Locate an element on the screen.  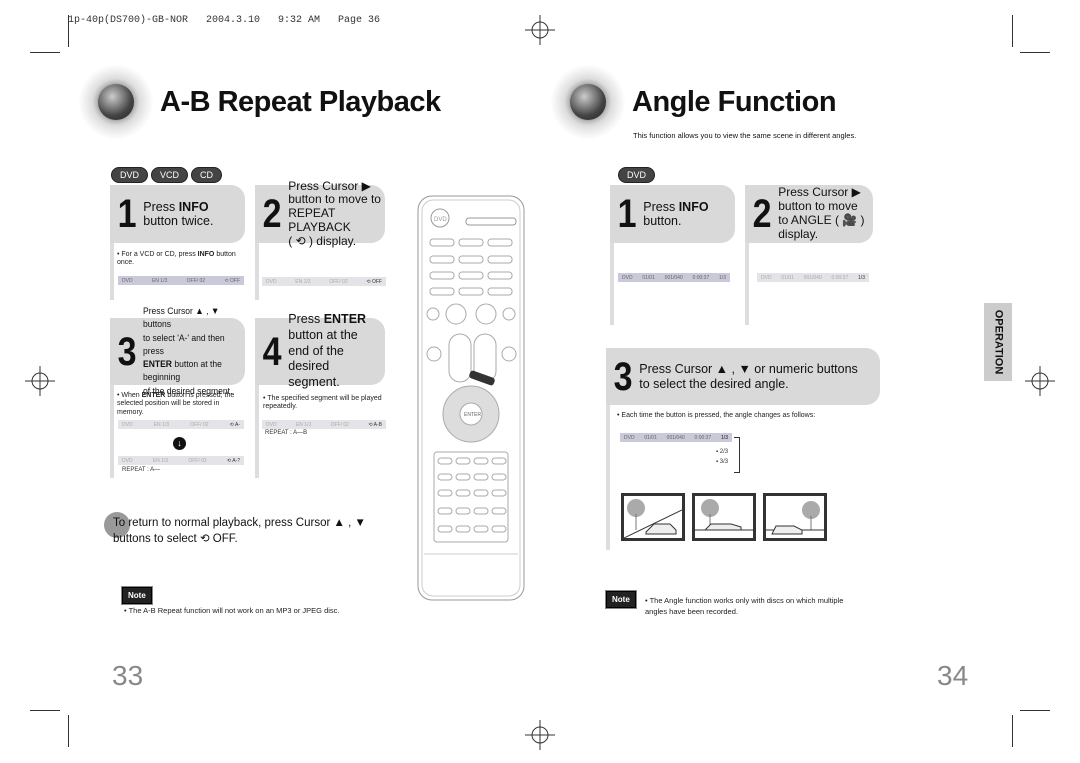
step-text: Press INFO button twice. is located at coordinates (178, 213).